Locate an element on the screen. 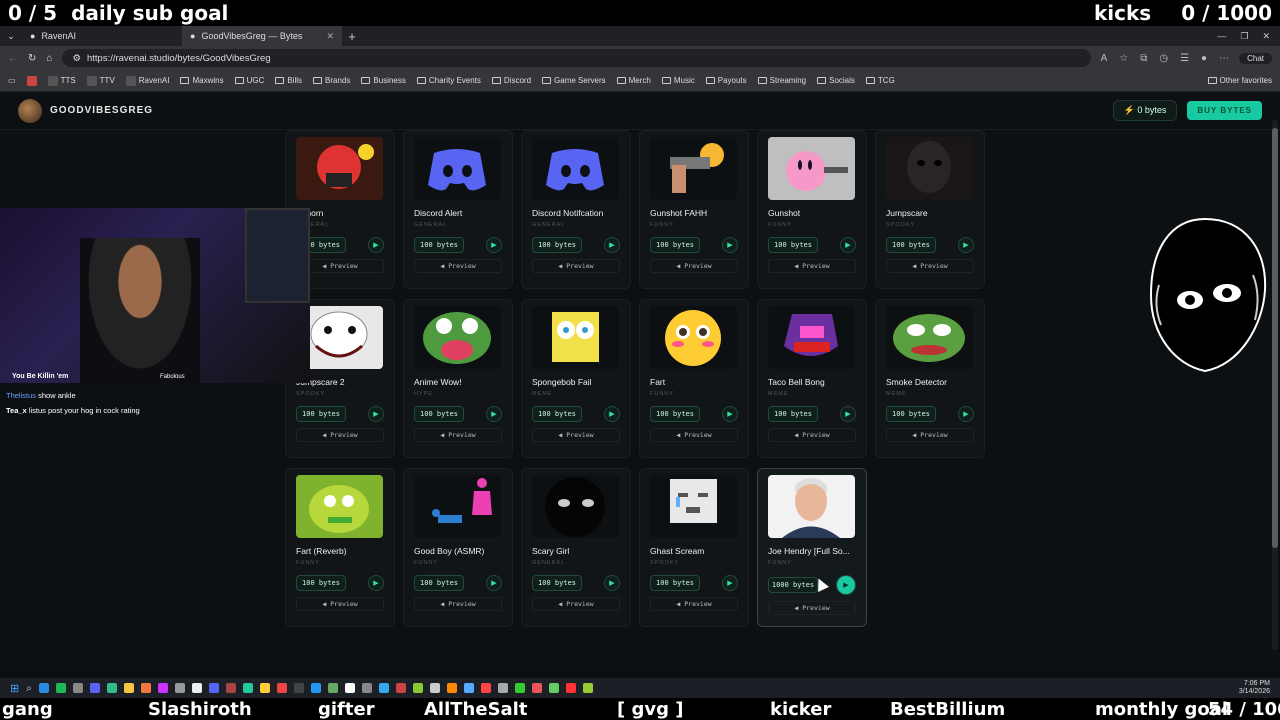 Image resolution: width=1280 pixels, height=720 pixels. bookmark-app-icon is located at coordinates (31, 80).